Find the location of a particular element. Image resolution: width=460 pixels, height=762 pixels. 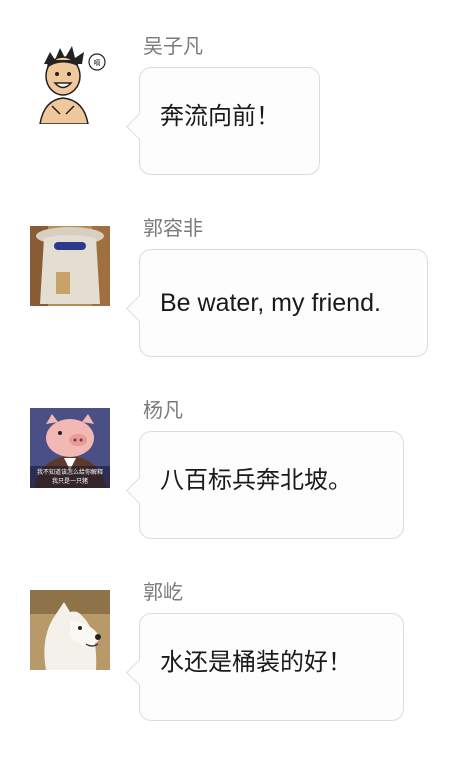

veiled-person-icon is located at coordinates (70, 266).